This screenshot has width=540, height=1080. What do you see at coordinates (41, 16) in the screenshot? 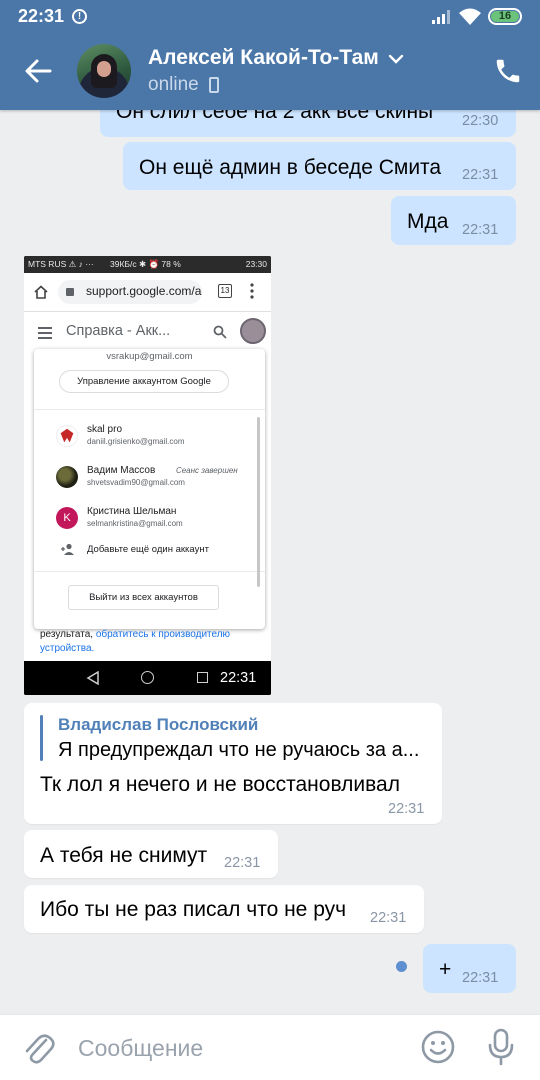
I see `status-time: 22:31` at bounding box center [41, 16].